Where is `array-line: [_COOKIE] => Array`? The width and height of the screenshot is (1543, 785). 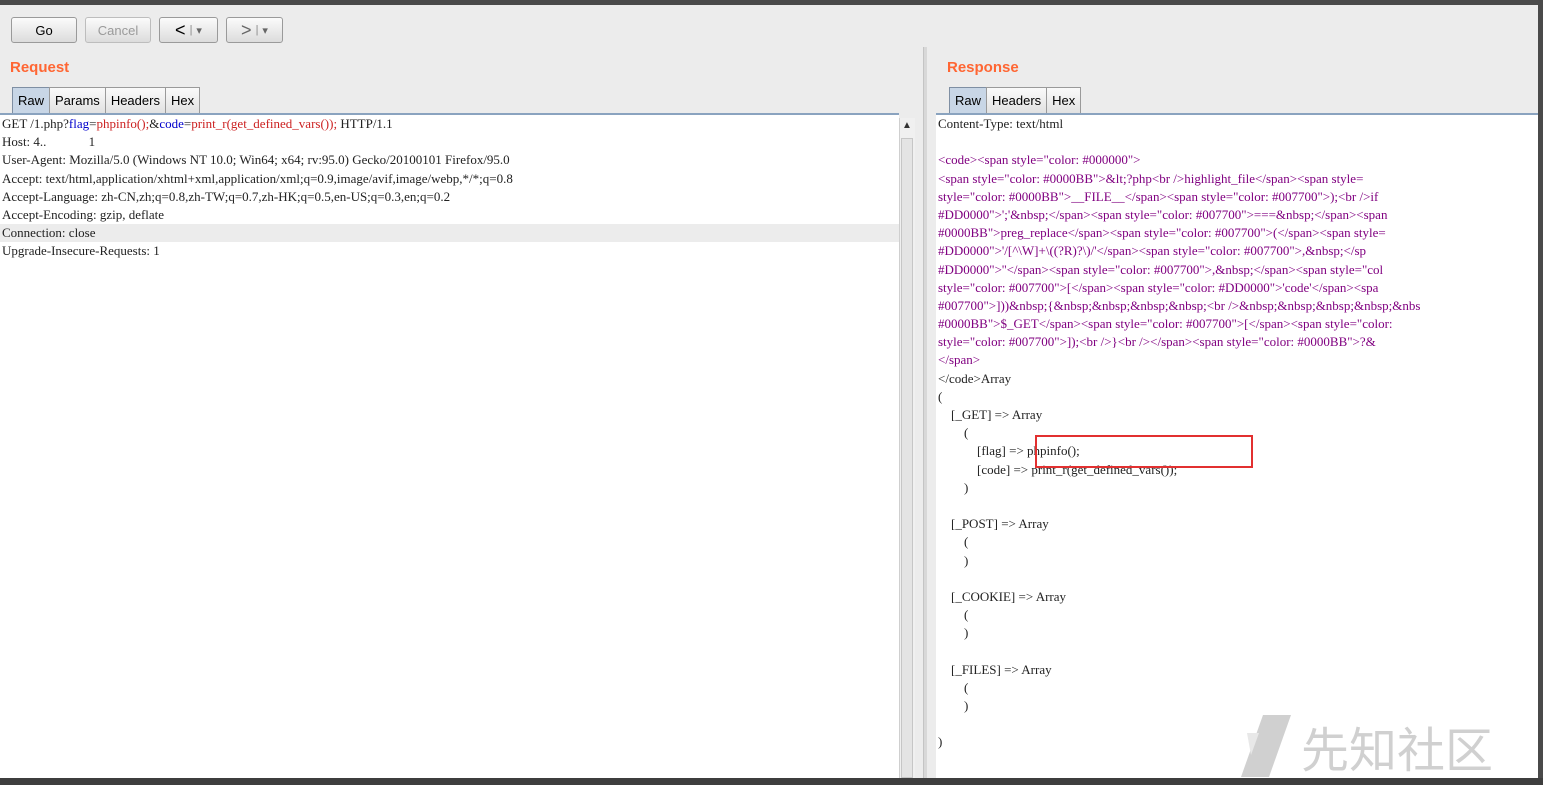 array-line: [_COOKIE] => Array is located at coordinates (1002, 596).